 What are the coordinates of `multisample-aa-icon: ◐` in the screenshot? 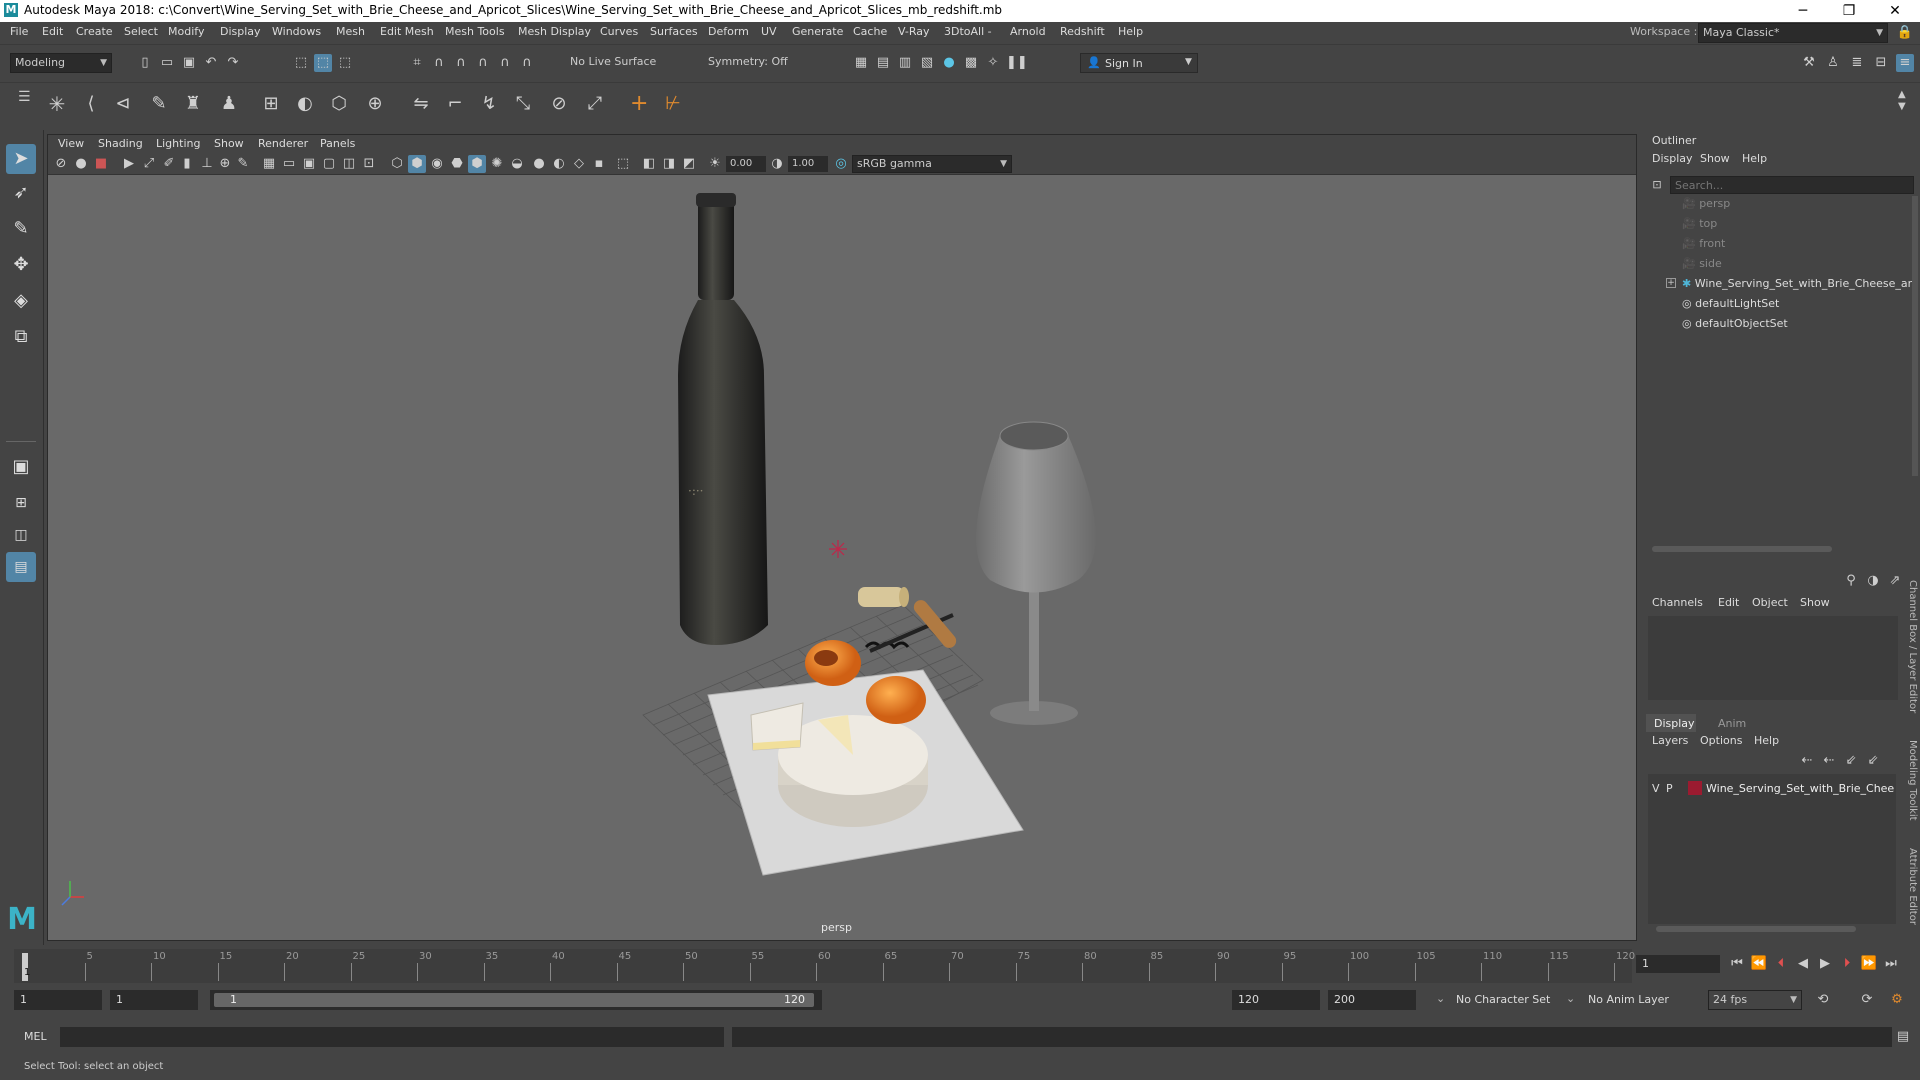 It's located at (559, 164).